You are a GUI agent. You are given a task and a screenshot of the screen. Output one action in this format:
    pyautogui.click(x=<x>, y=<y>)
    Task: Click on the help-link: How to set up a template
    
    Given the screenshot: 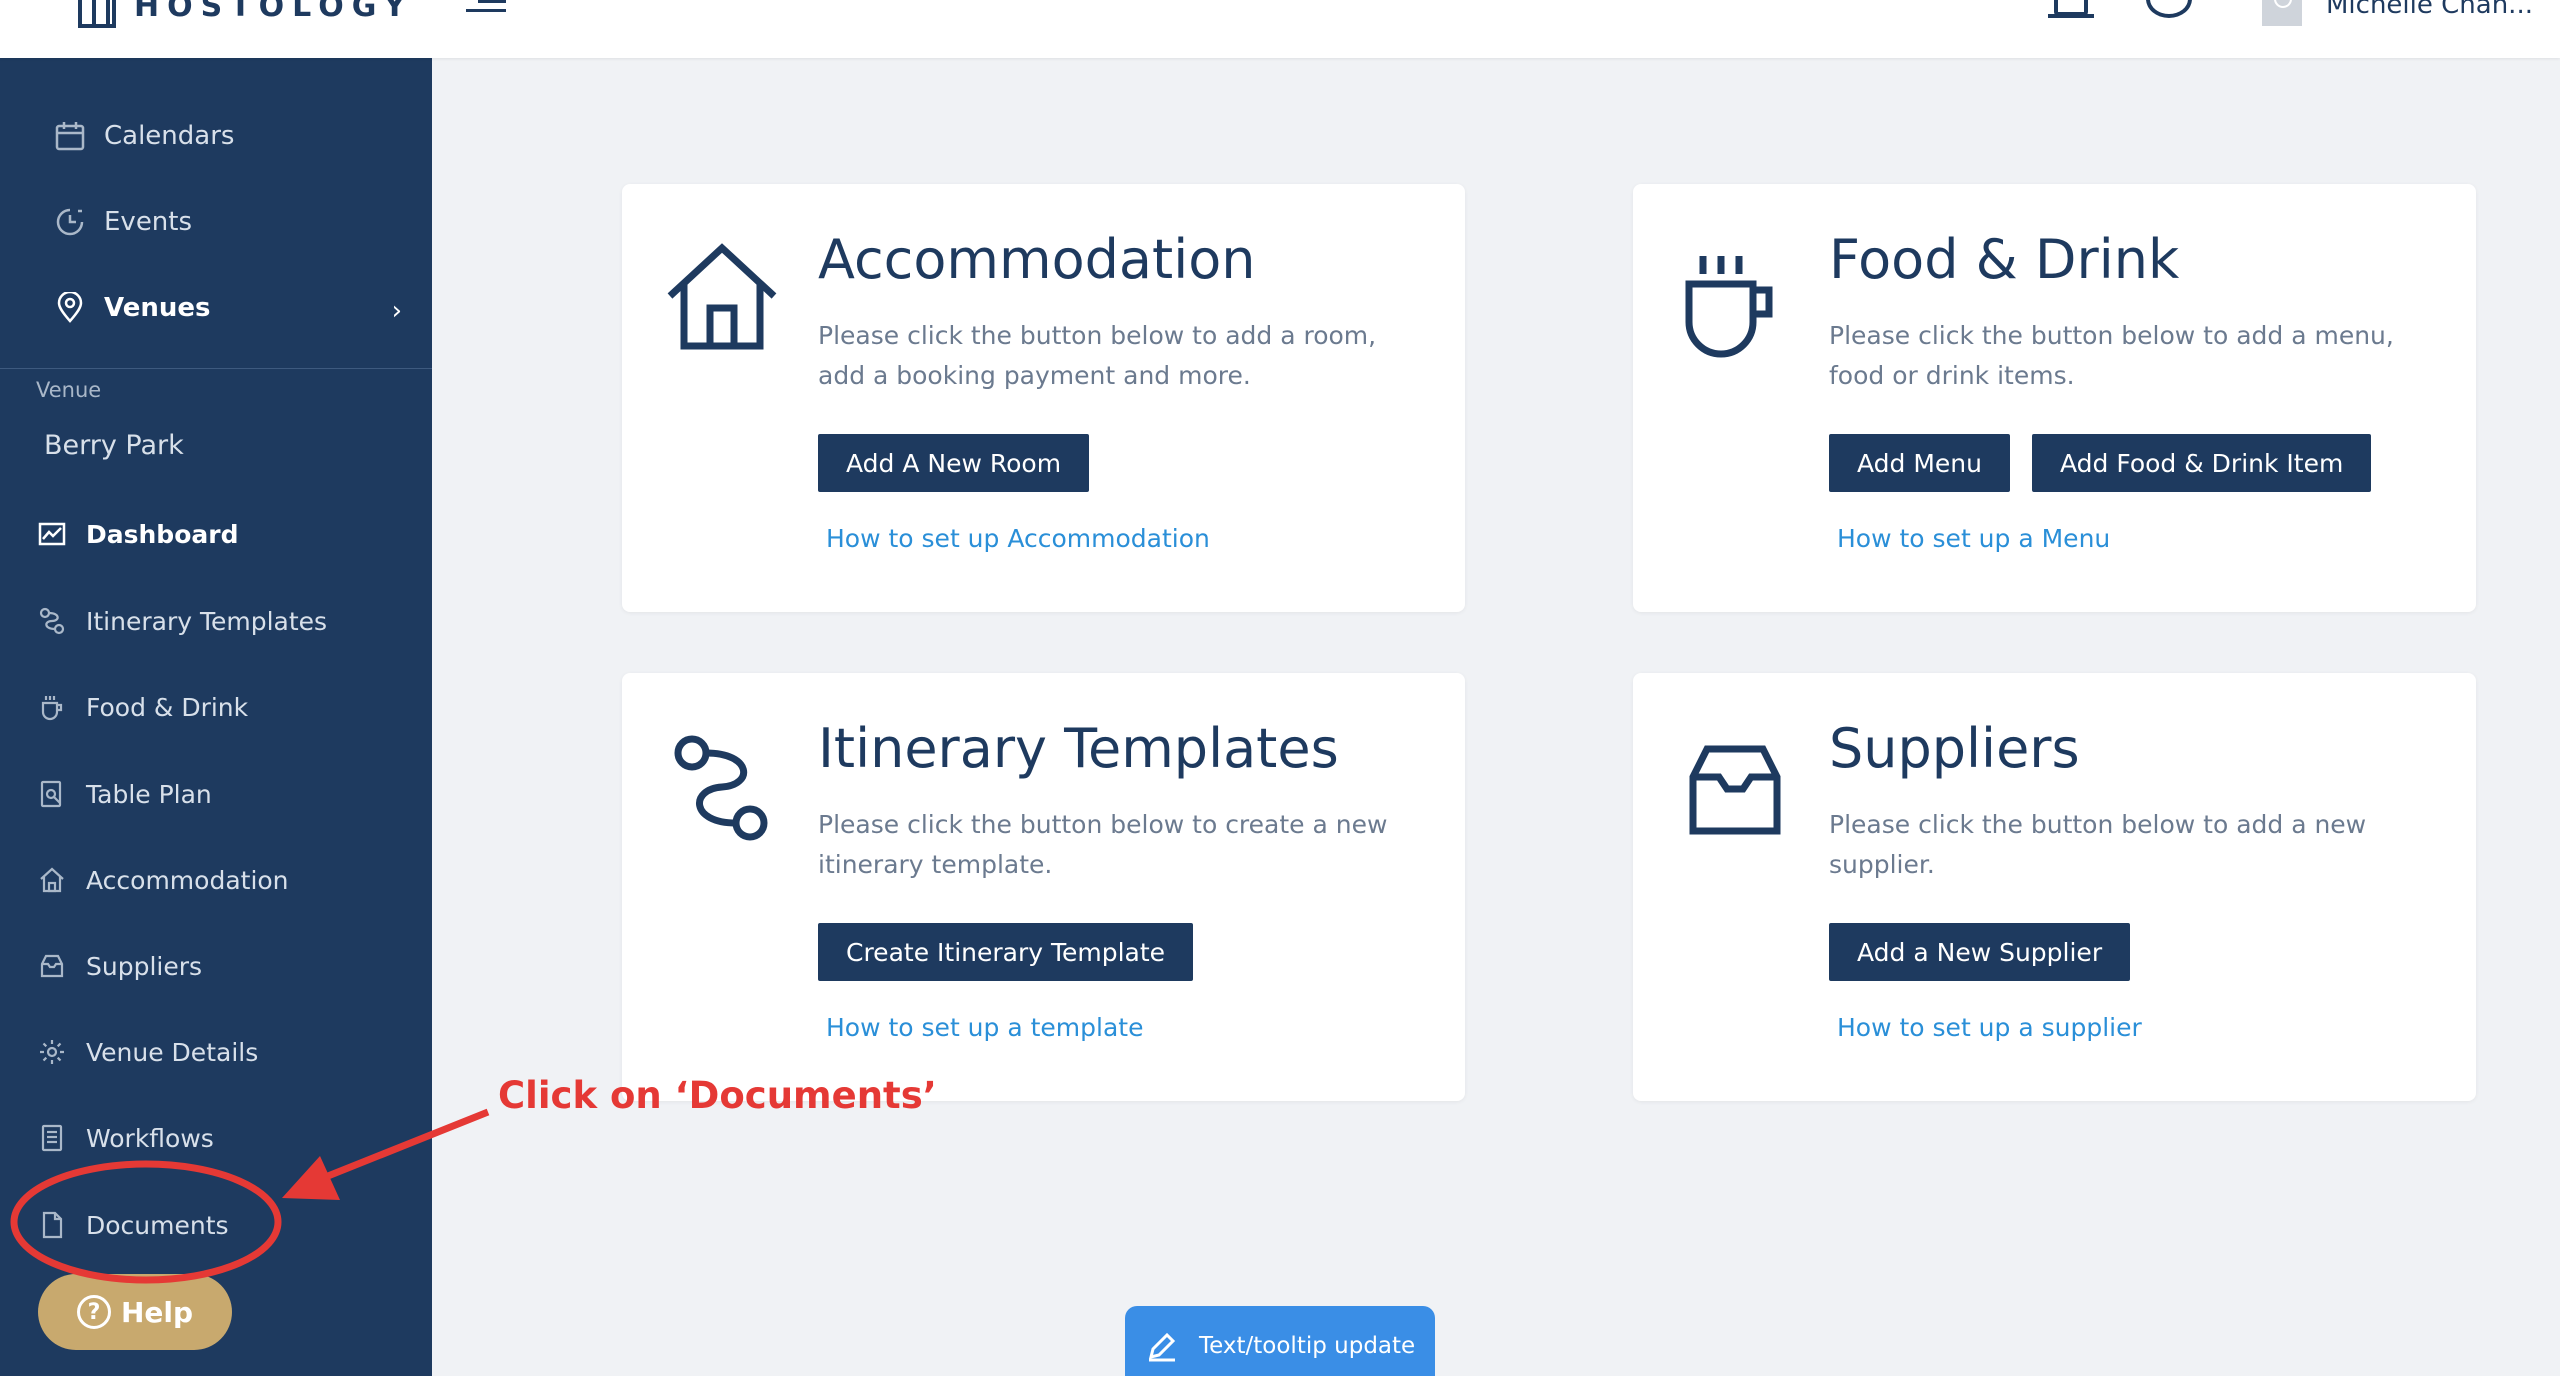 What is the action you would take?
    pyautogui.click(x=984, y=1027)
    